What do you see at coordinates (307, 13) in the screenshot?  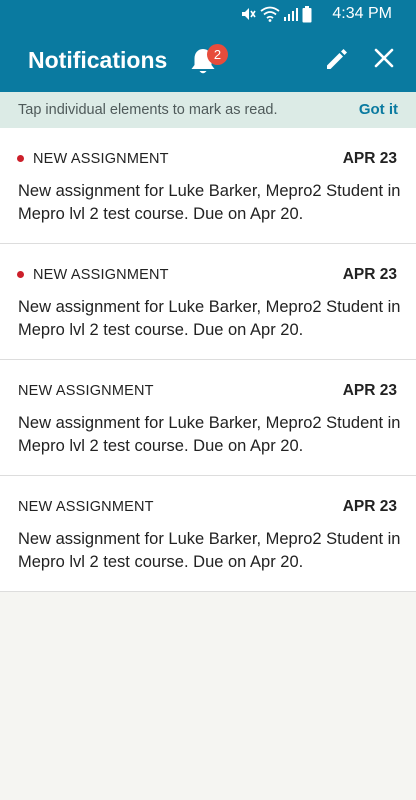 I see `battery-icon` at bounding box center [307, 13].